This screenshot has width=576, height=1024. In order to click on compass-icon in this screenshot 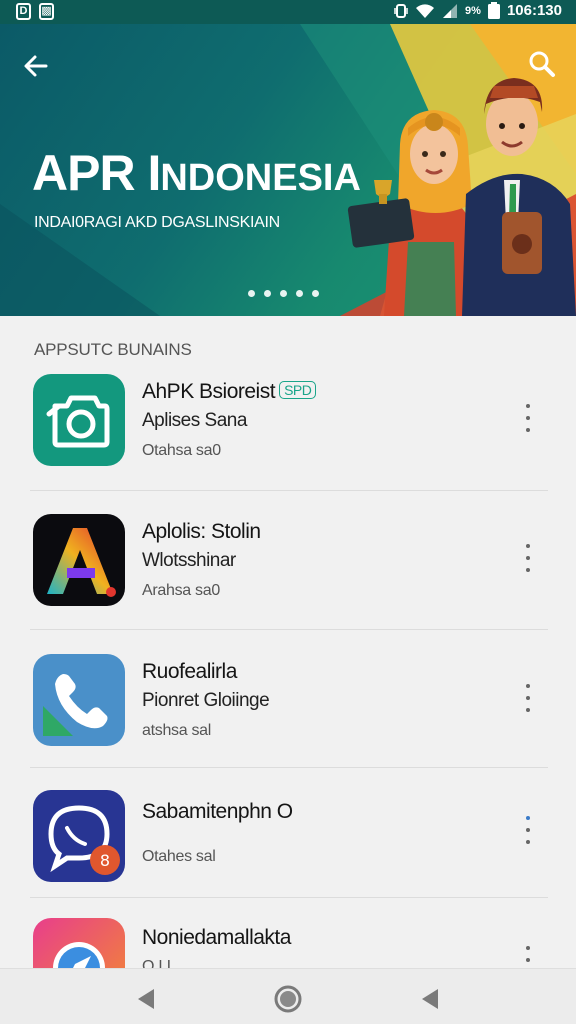, I will do `click(79, 955)`.